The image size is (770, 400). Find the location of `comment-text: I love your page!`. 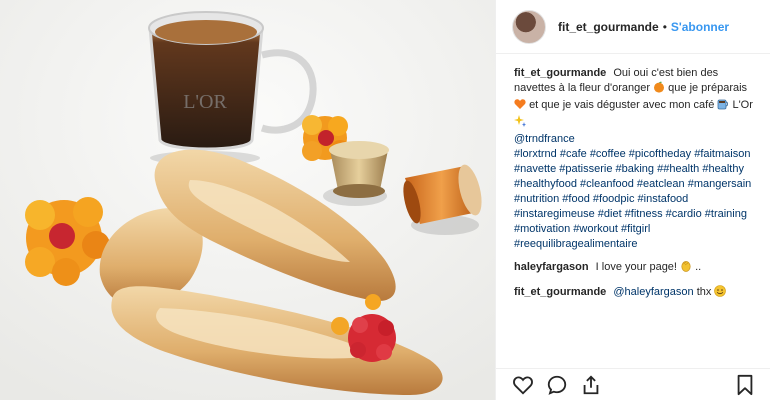

comment-text: I love your page! is located at coordinates (636, 267).